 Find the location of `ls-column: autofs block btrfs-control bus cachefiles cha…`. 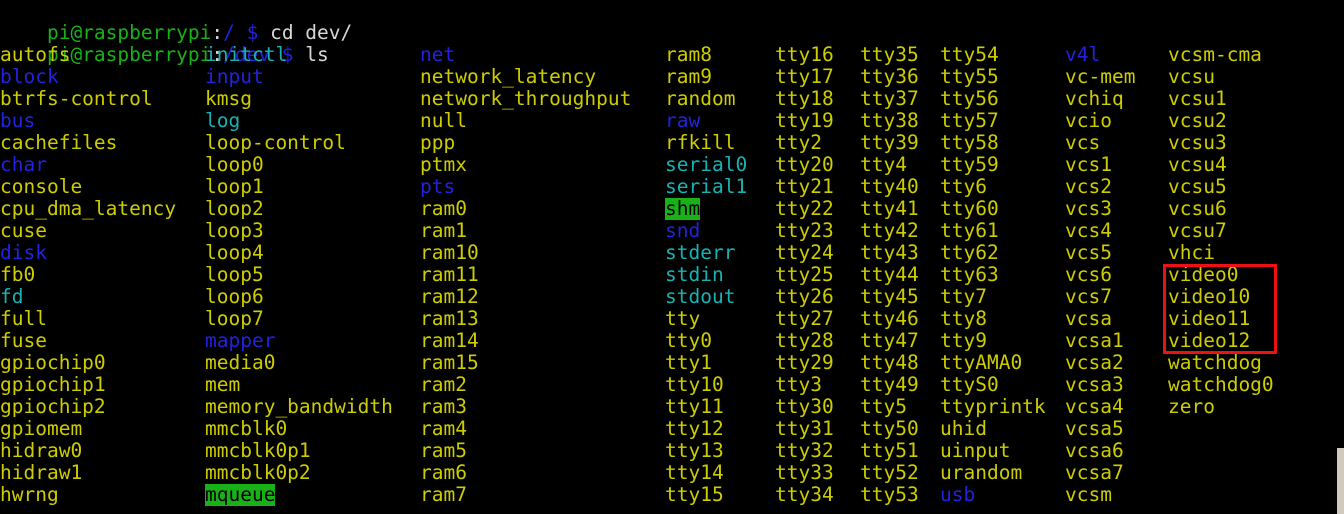

ls-column: autofs block btrfs-control bus cachefiles cha… is located at coordinates (88, 275).